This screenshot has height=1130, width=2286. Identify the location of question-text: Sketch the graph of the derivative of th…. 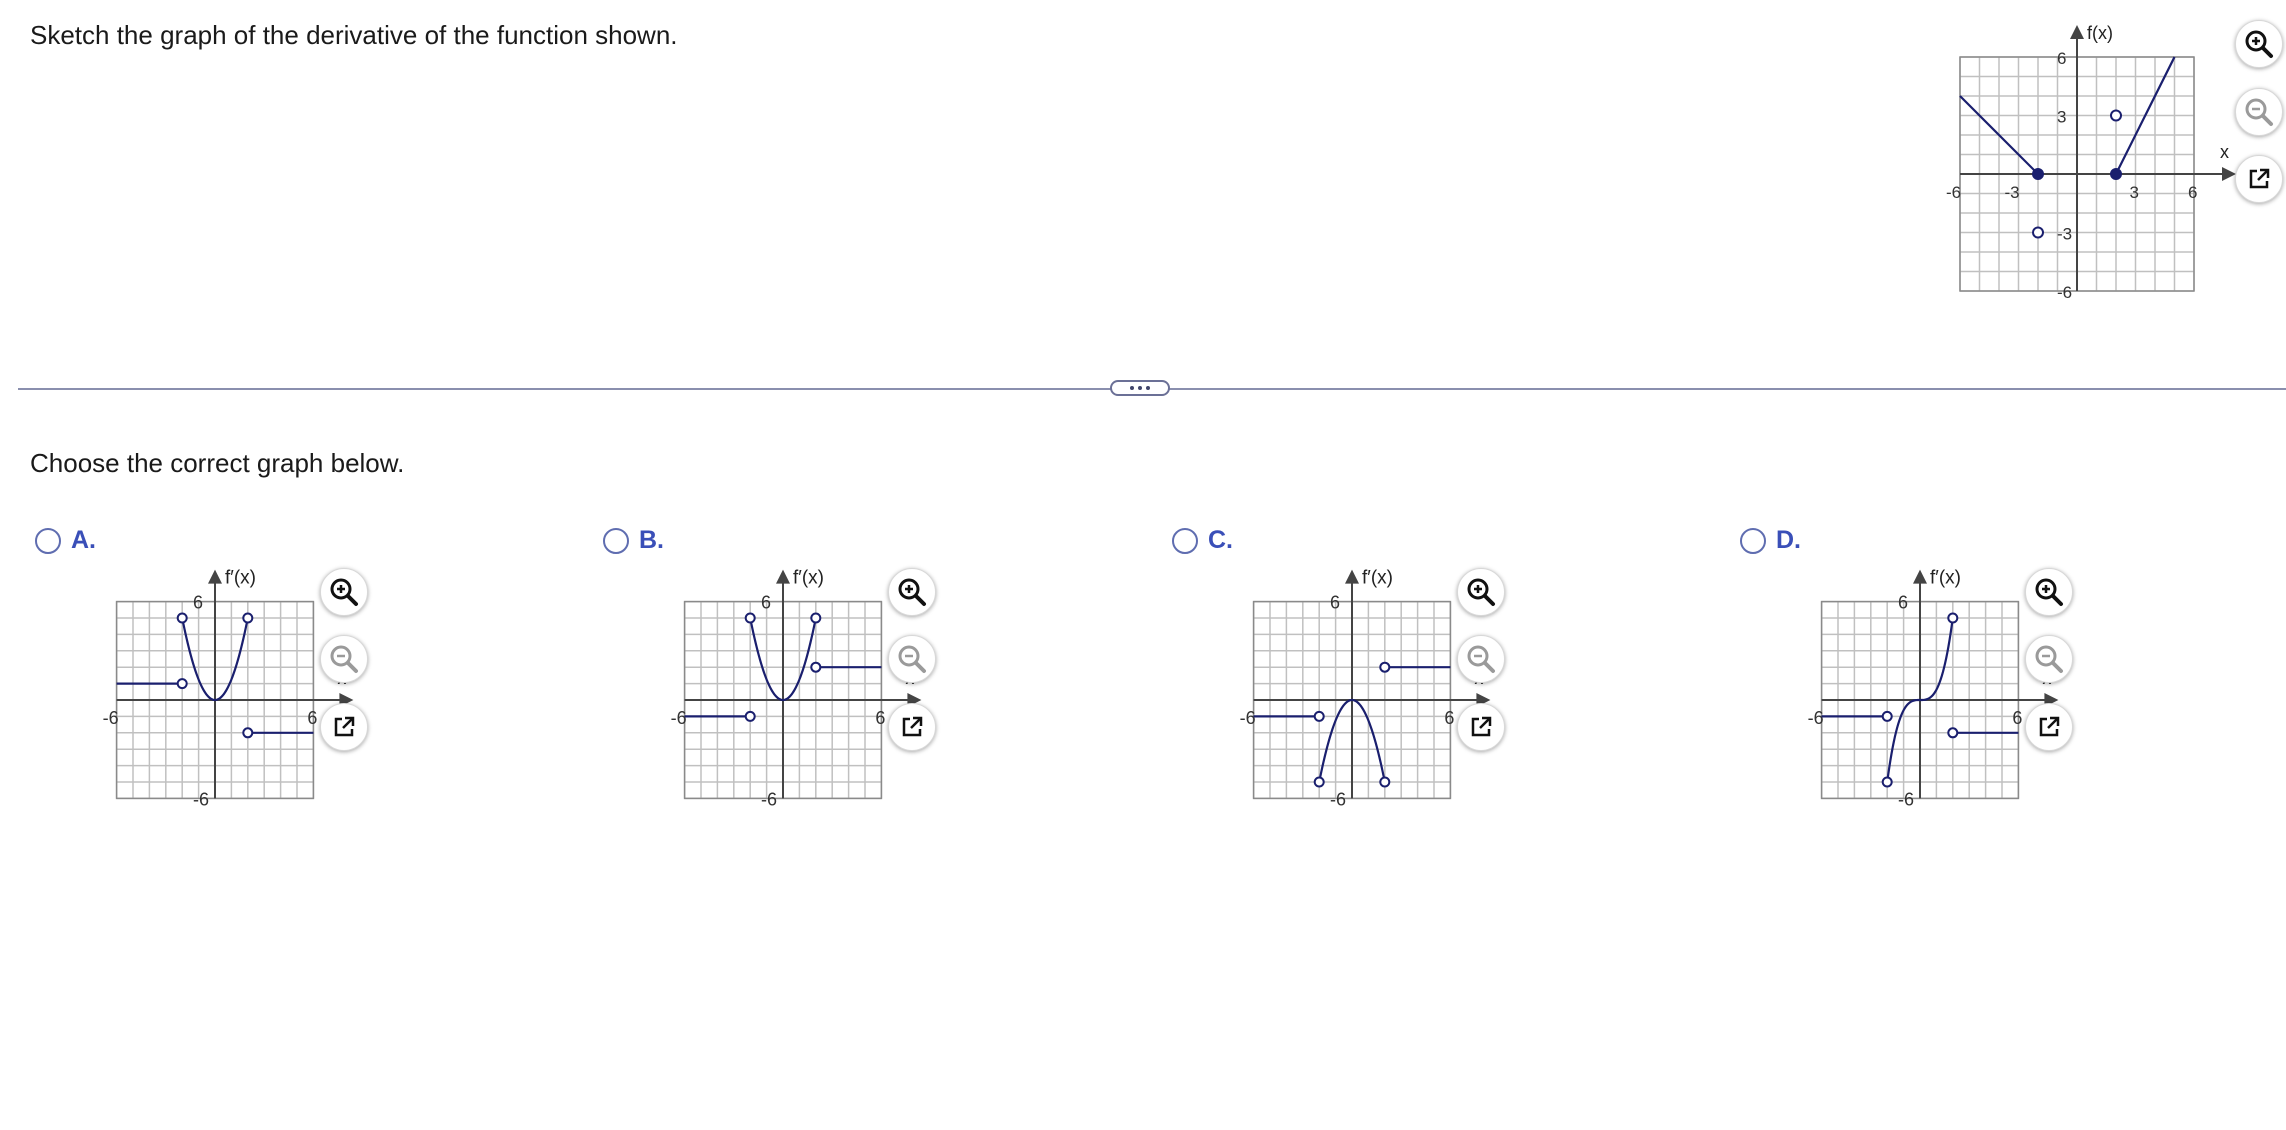
(354, 35).